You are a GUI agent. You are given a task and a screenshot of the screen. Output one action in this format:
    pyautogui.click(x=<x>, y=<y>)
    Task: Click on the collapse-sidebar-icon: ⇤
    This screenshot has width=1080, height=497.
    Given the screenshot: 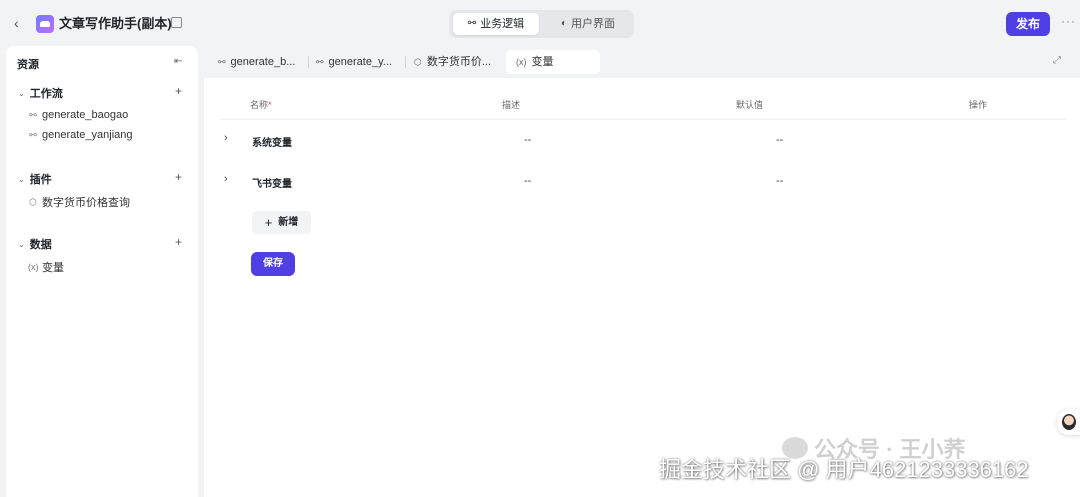 What is the action you would take?
    pyautogui.click(x=178, y=61)
    